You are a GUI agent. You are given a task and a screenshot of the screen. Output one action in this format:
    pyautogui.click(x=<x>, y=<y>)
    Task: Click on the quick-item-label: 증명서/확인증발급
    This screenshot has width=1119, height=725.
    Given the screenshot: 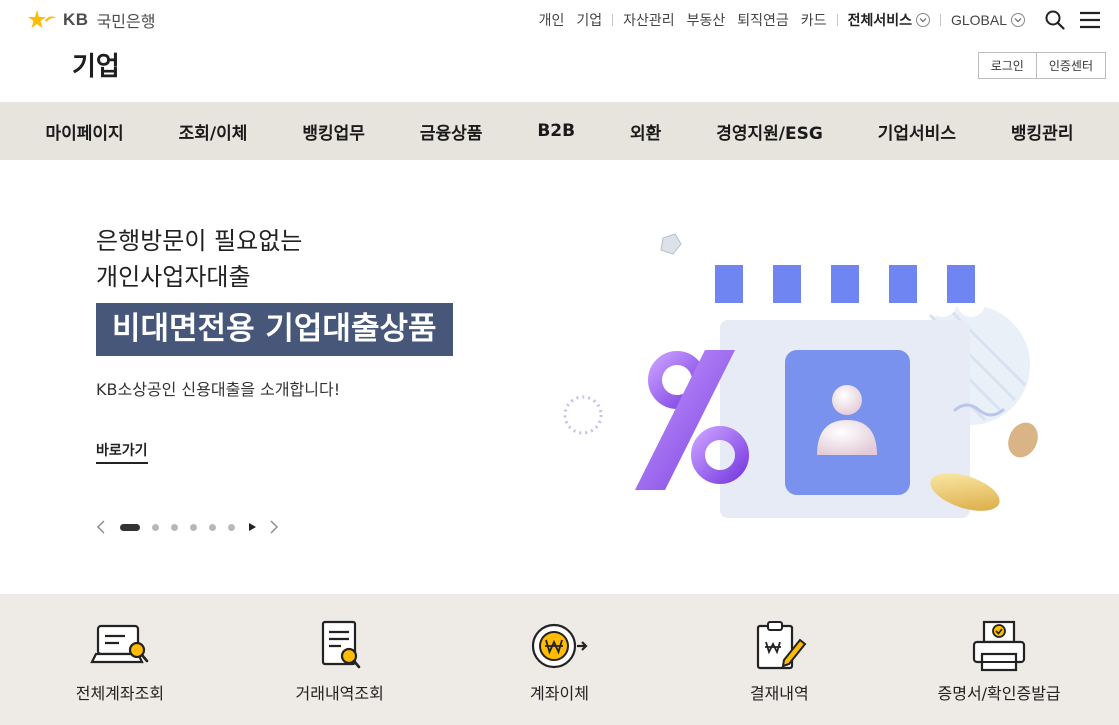 What is the action you would take?
    pyautogui.click(x=999, y=693)
    